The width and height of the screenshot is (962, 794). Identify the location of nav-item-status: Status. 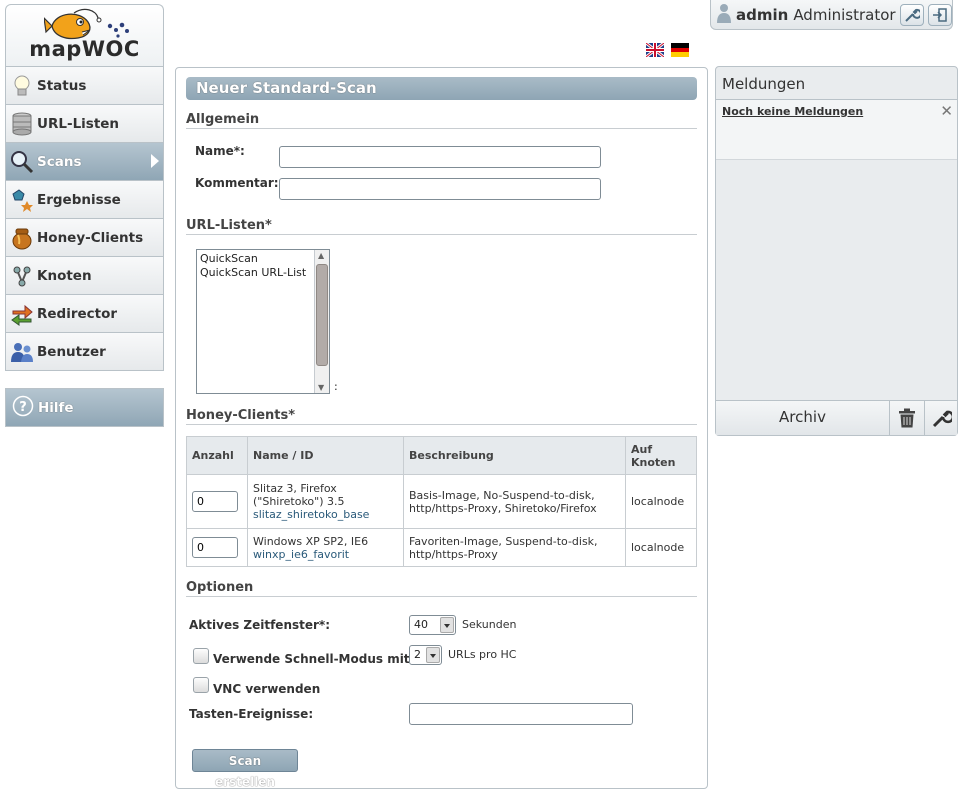
(84, 85).